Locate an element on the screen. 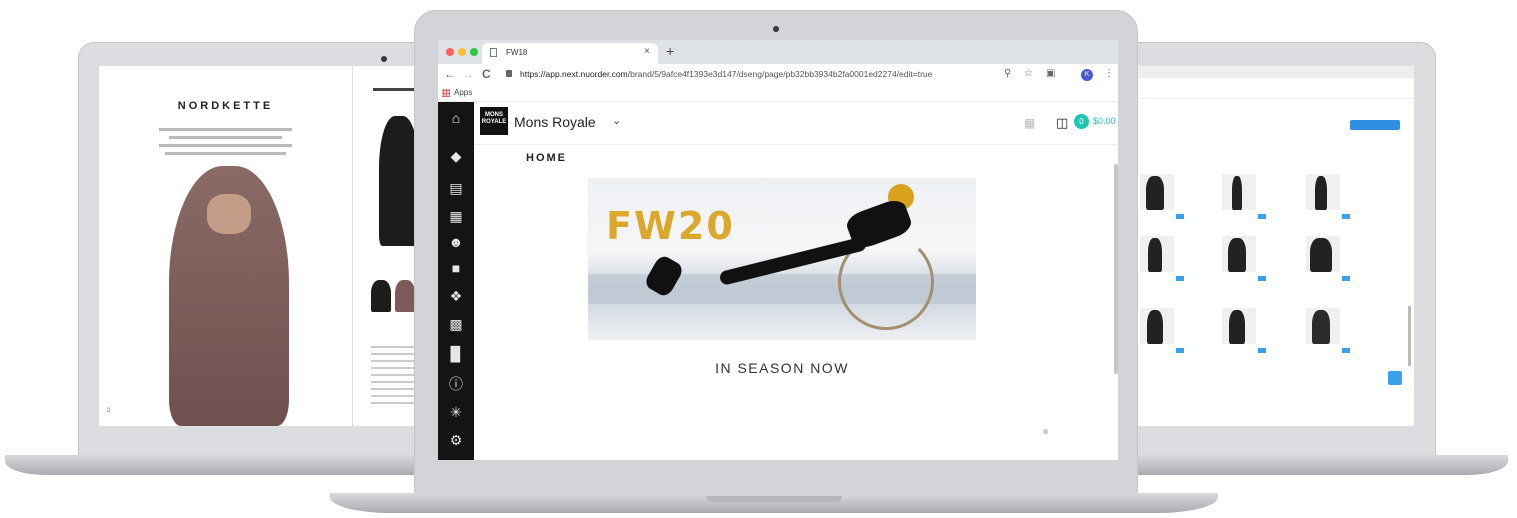 This screenshot has width=1517, height=518. customers-icon: ☻ is located at coordinates (456, 242).